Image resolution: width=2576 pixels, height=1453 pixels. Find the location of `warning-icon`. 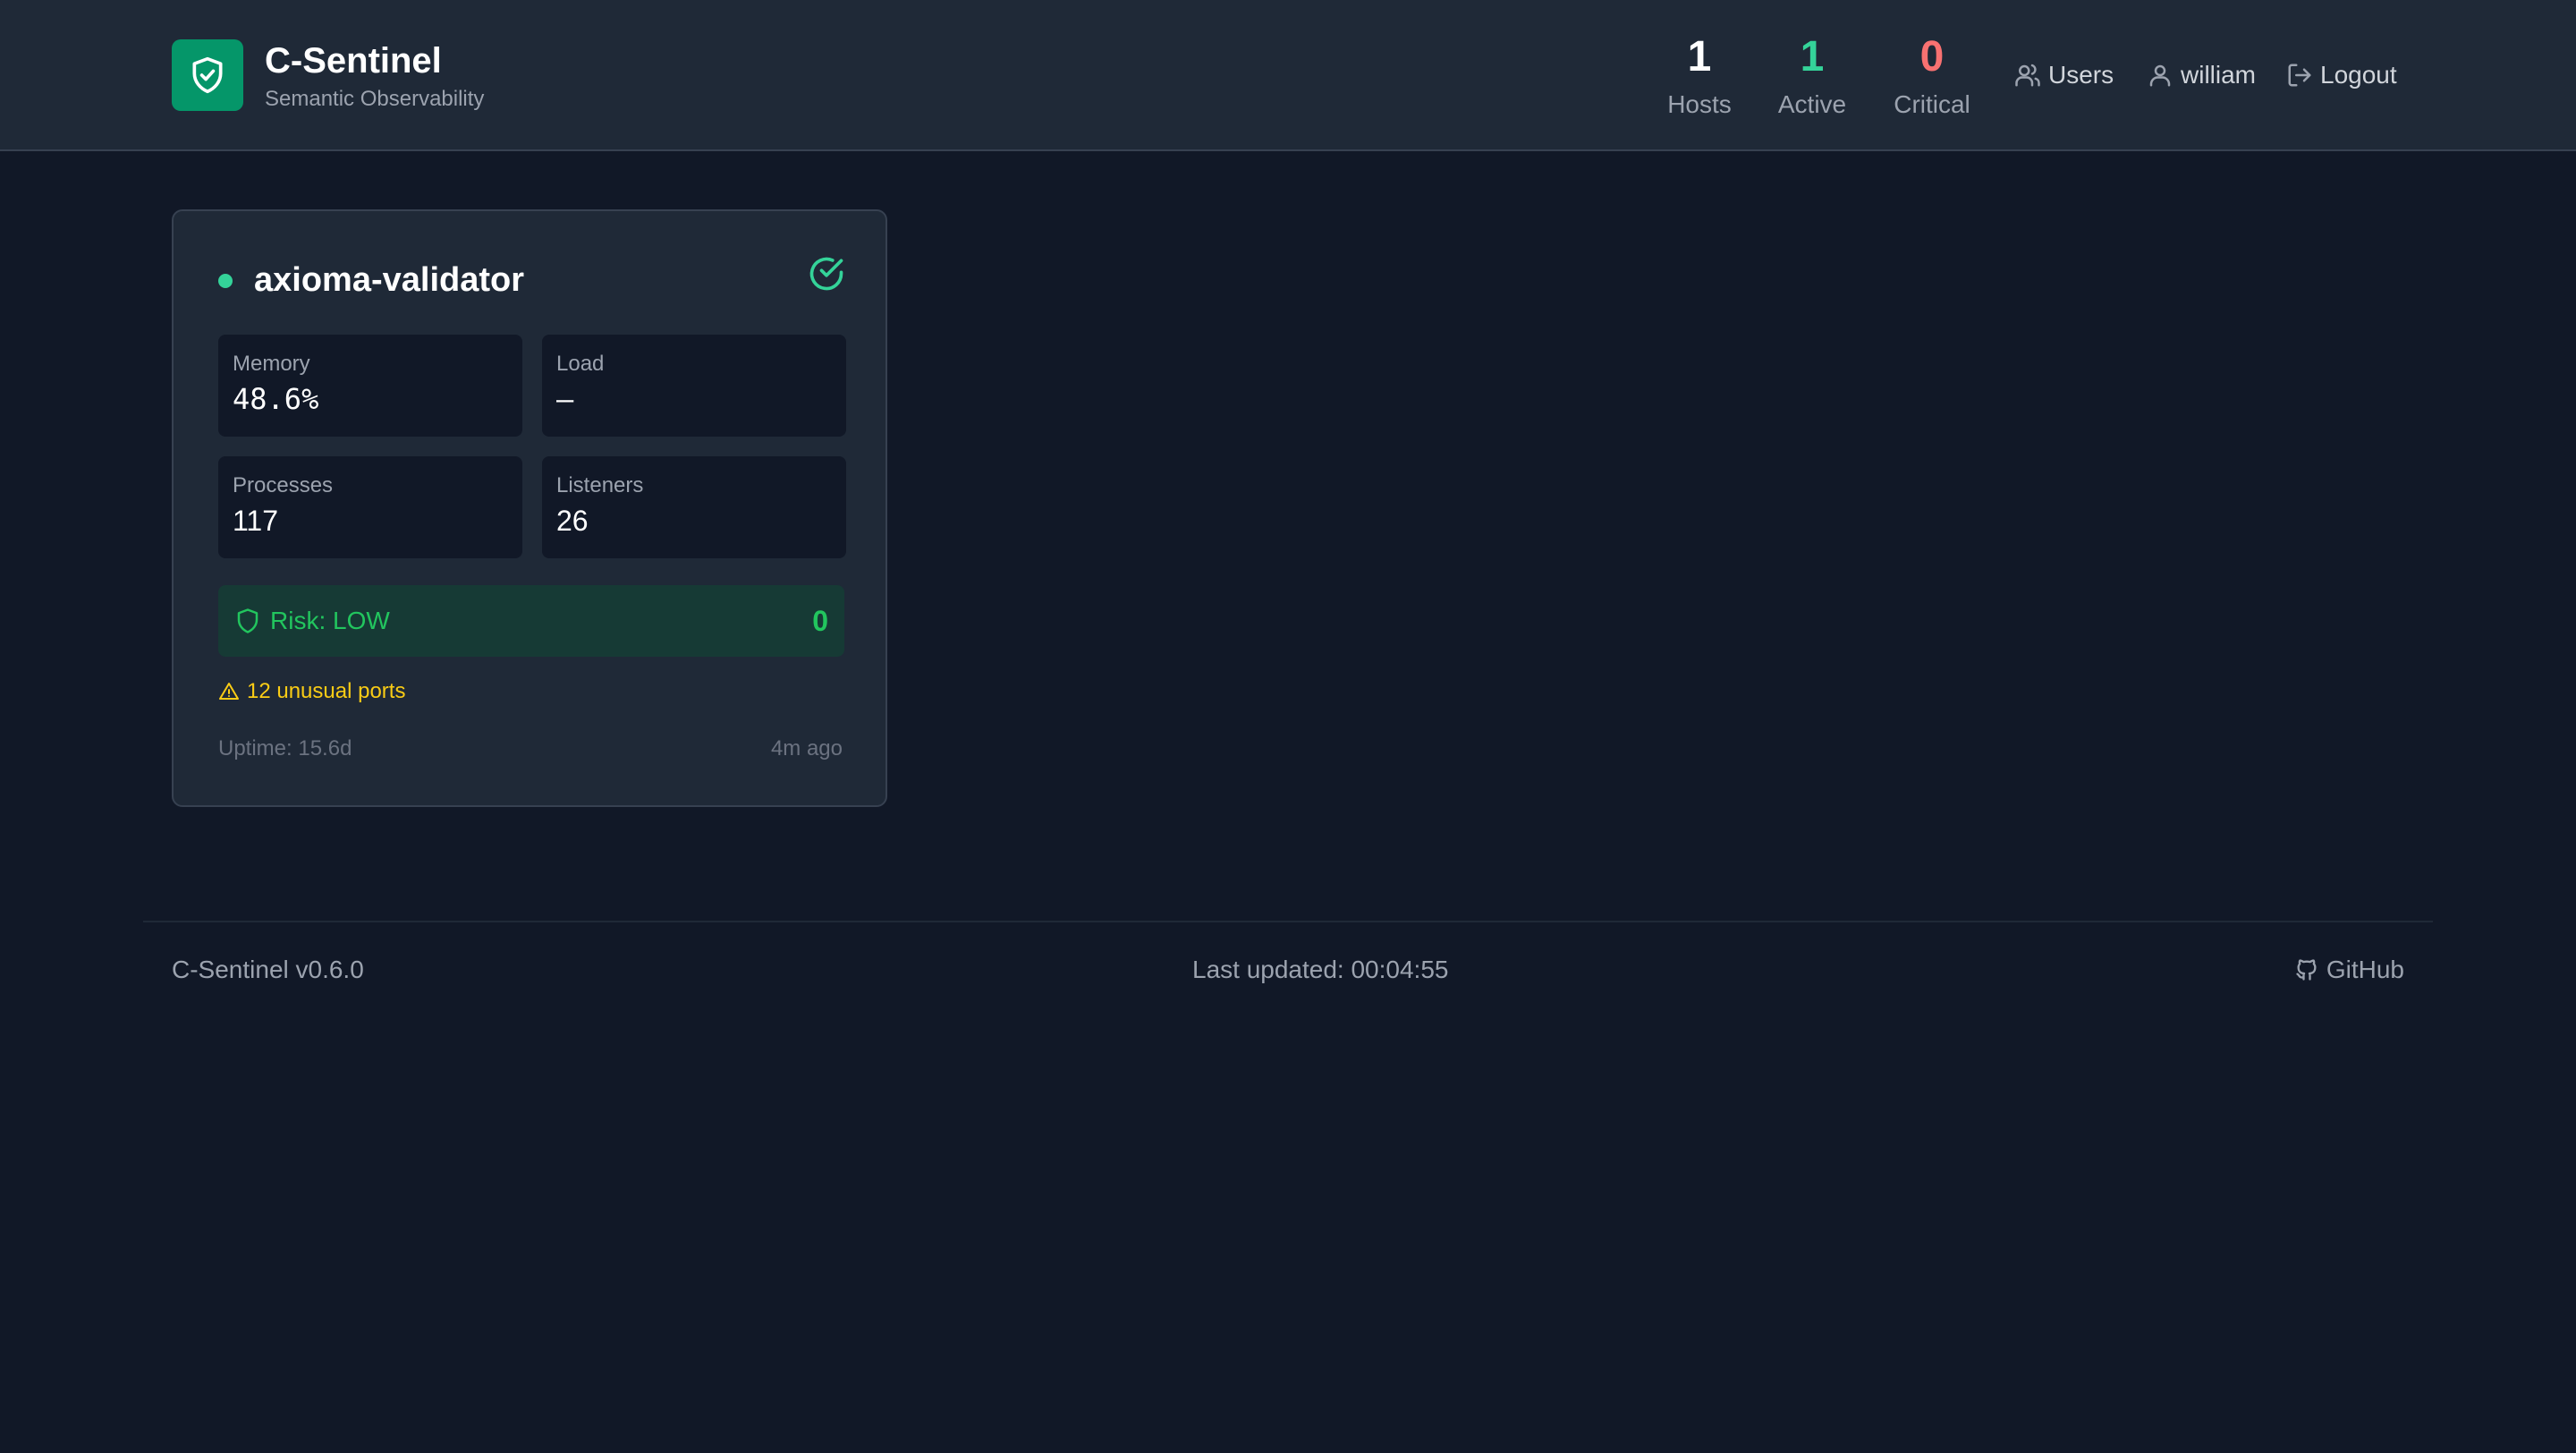

warning-icon is located at coordinates (229, 691).